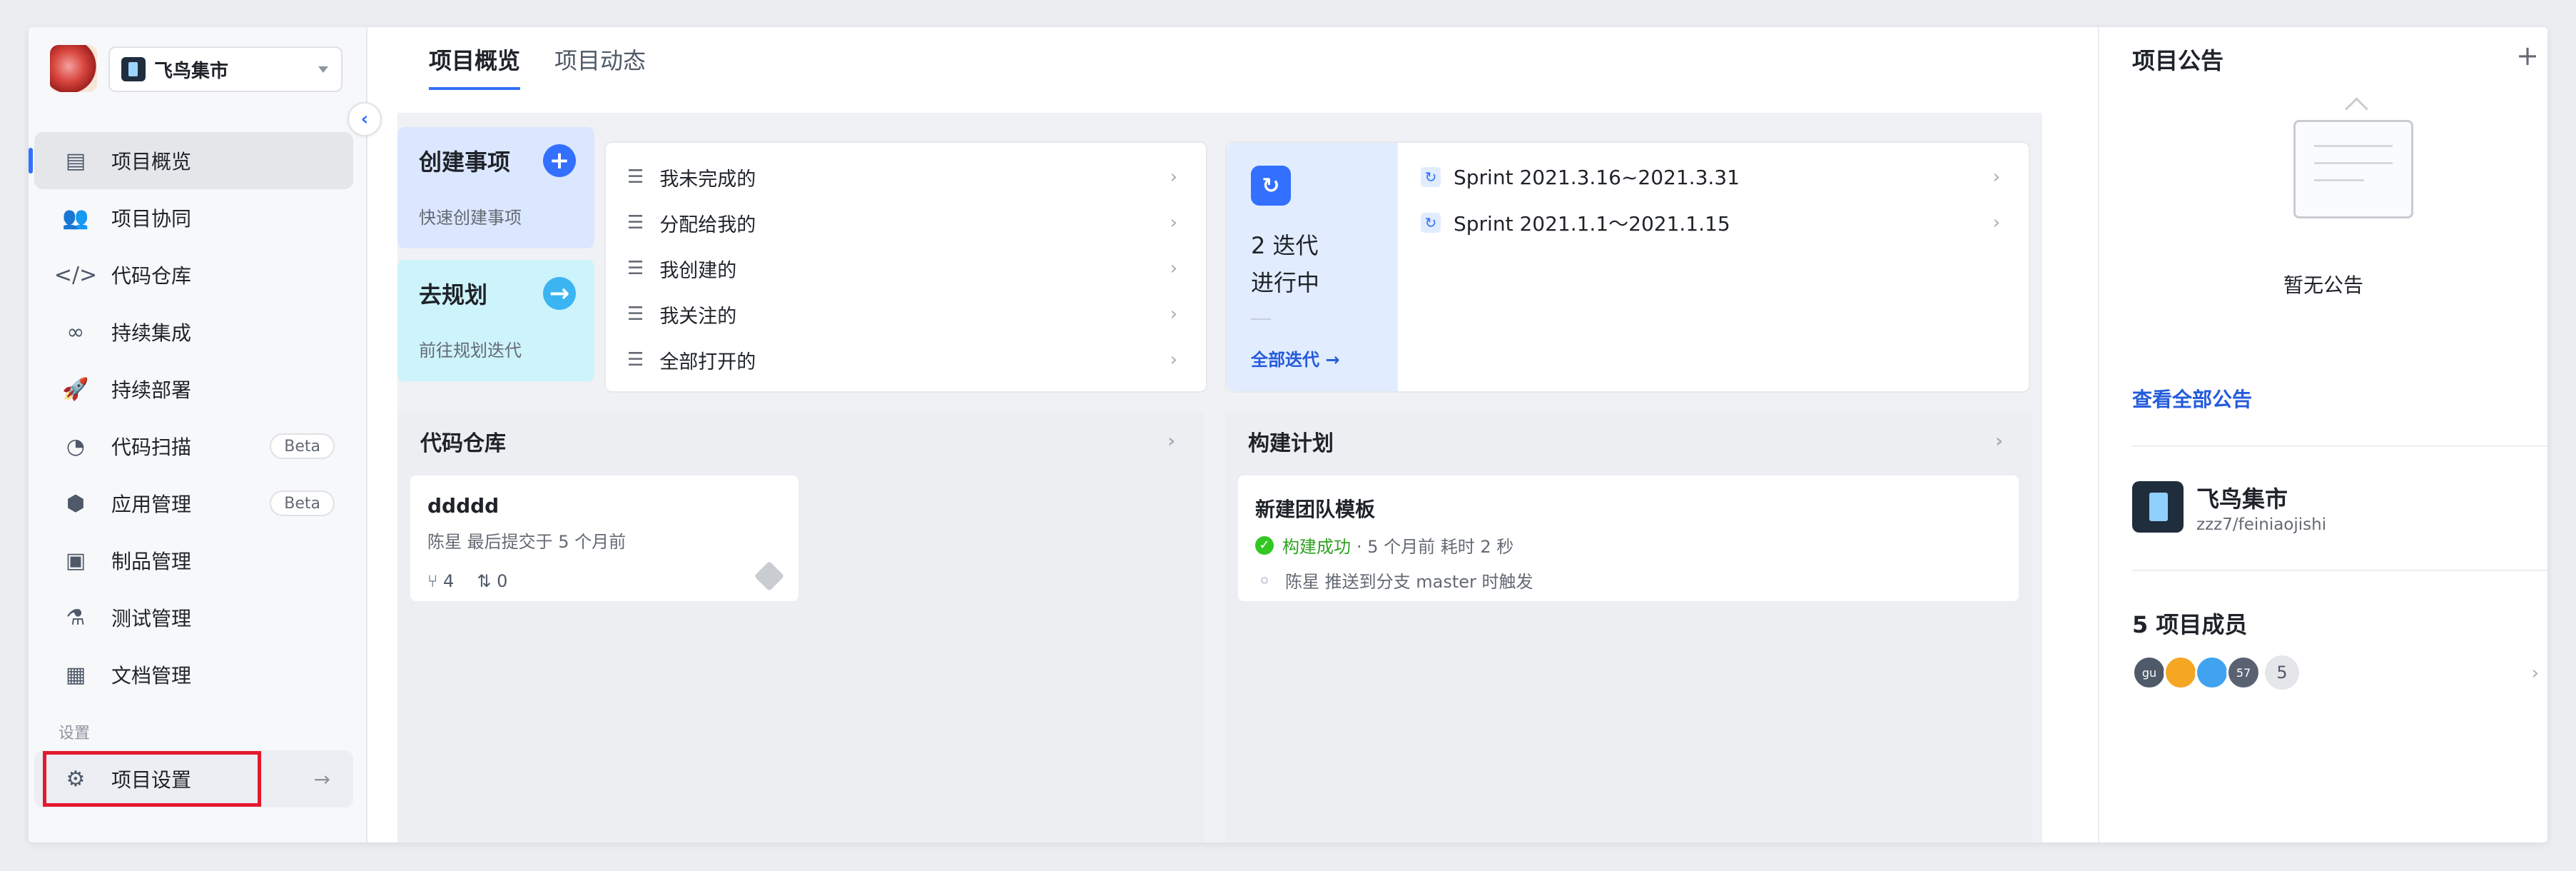  I want to click on filter-item: ☰ 我关注的 ›, so click(906, 314).